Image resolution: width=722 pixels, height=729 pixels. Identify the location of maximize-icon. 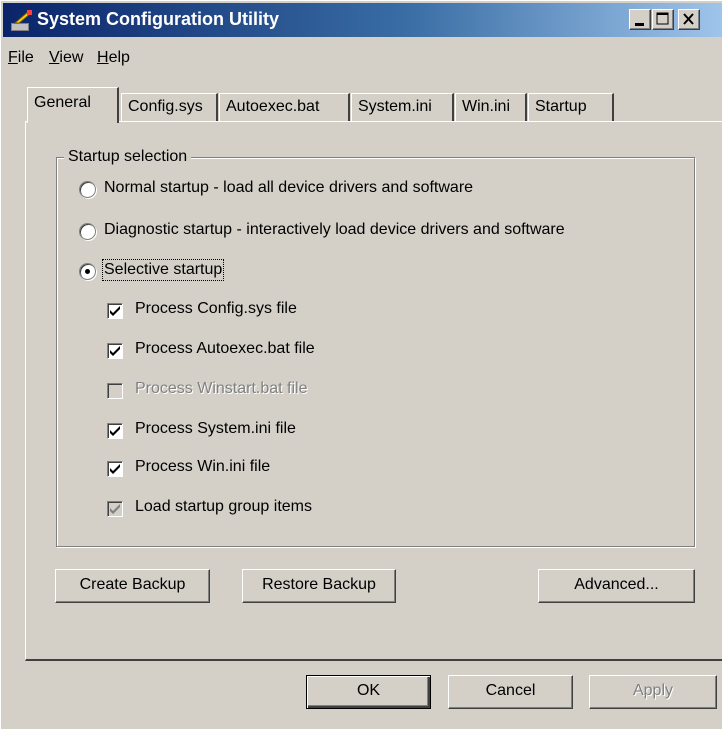
(662, 18).